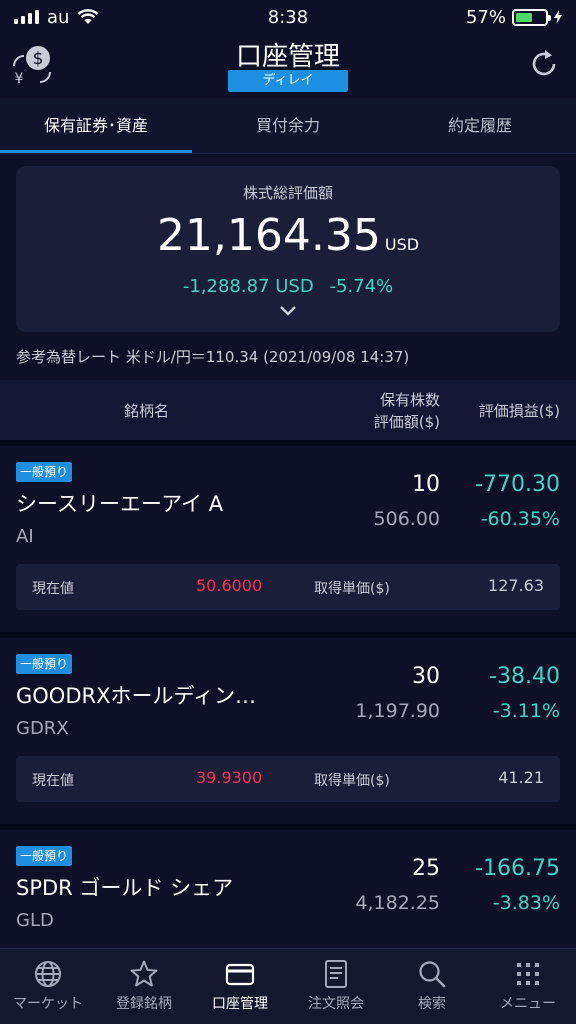 Image resolution: width=576 pixels, height=1024 pixels. I want to click on nav-label: マーケット, so click(48, 1004).